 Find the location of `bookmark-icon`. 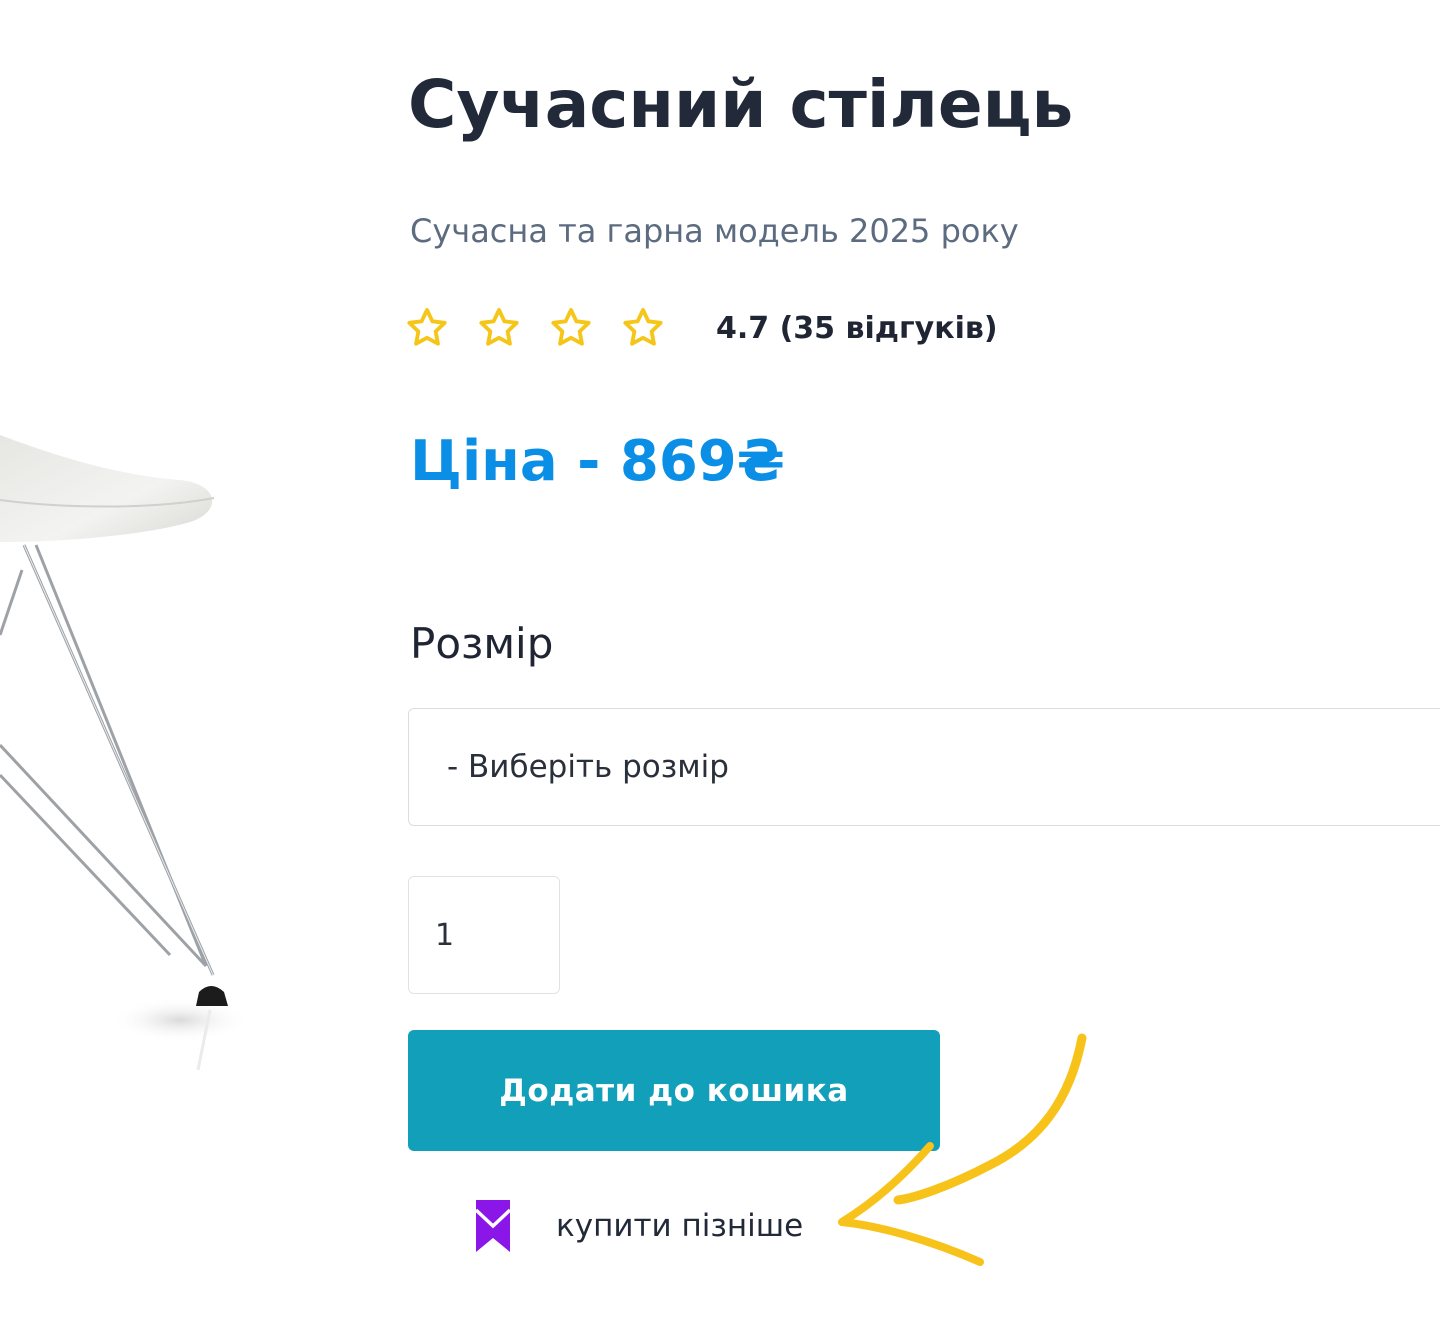

bookmark-icon is located at coordinates (493, 1226).